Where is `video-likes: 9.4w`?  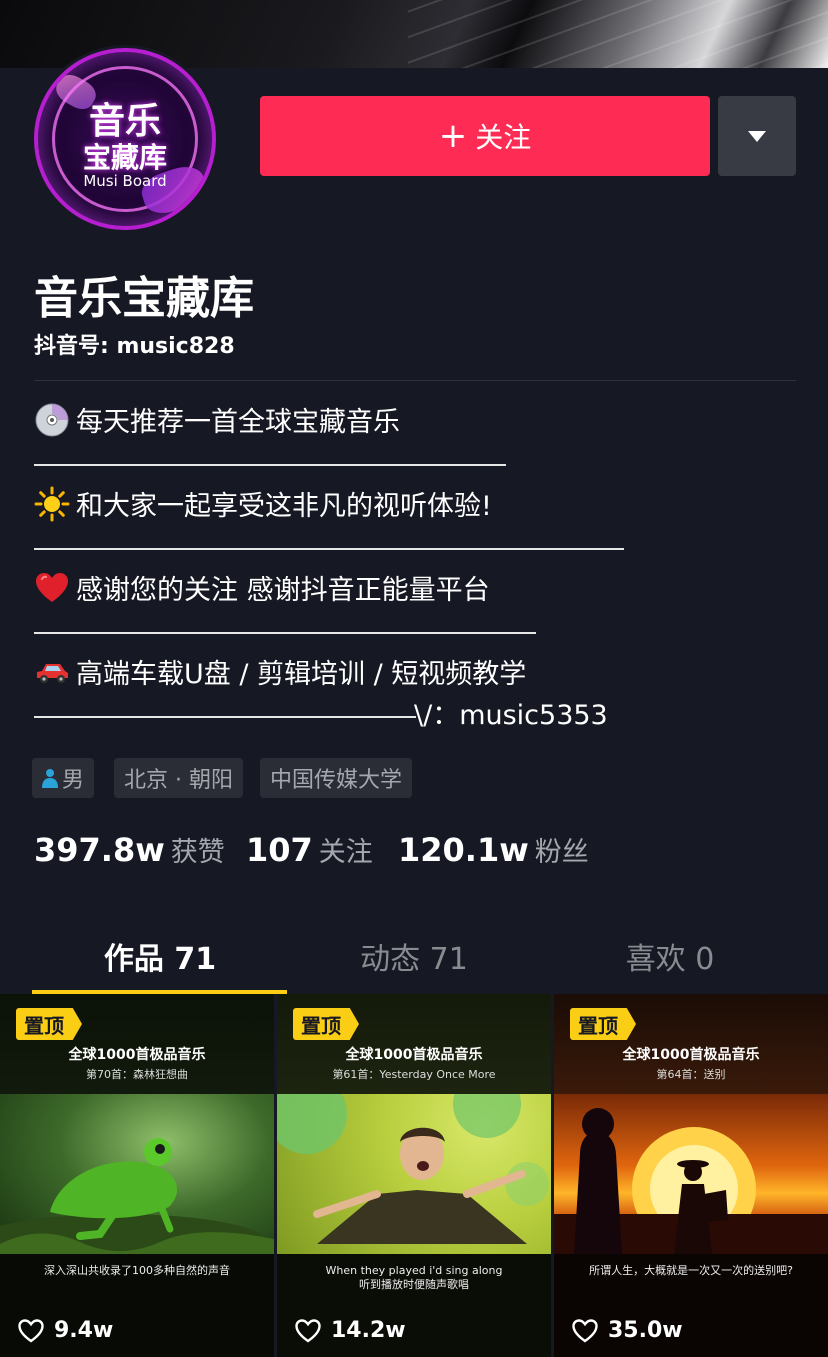 video-likes: 9.4w is located at coordinates (65, 1330).